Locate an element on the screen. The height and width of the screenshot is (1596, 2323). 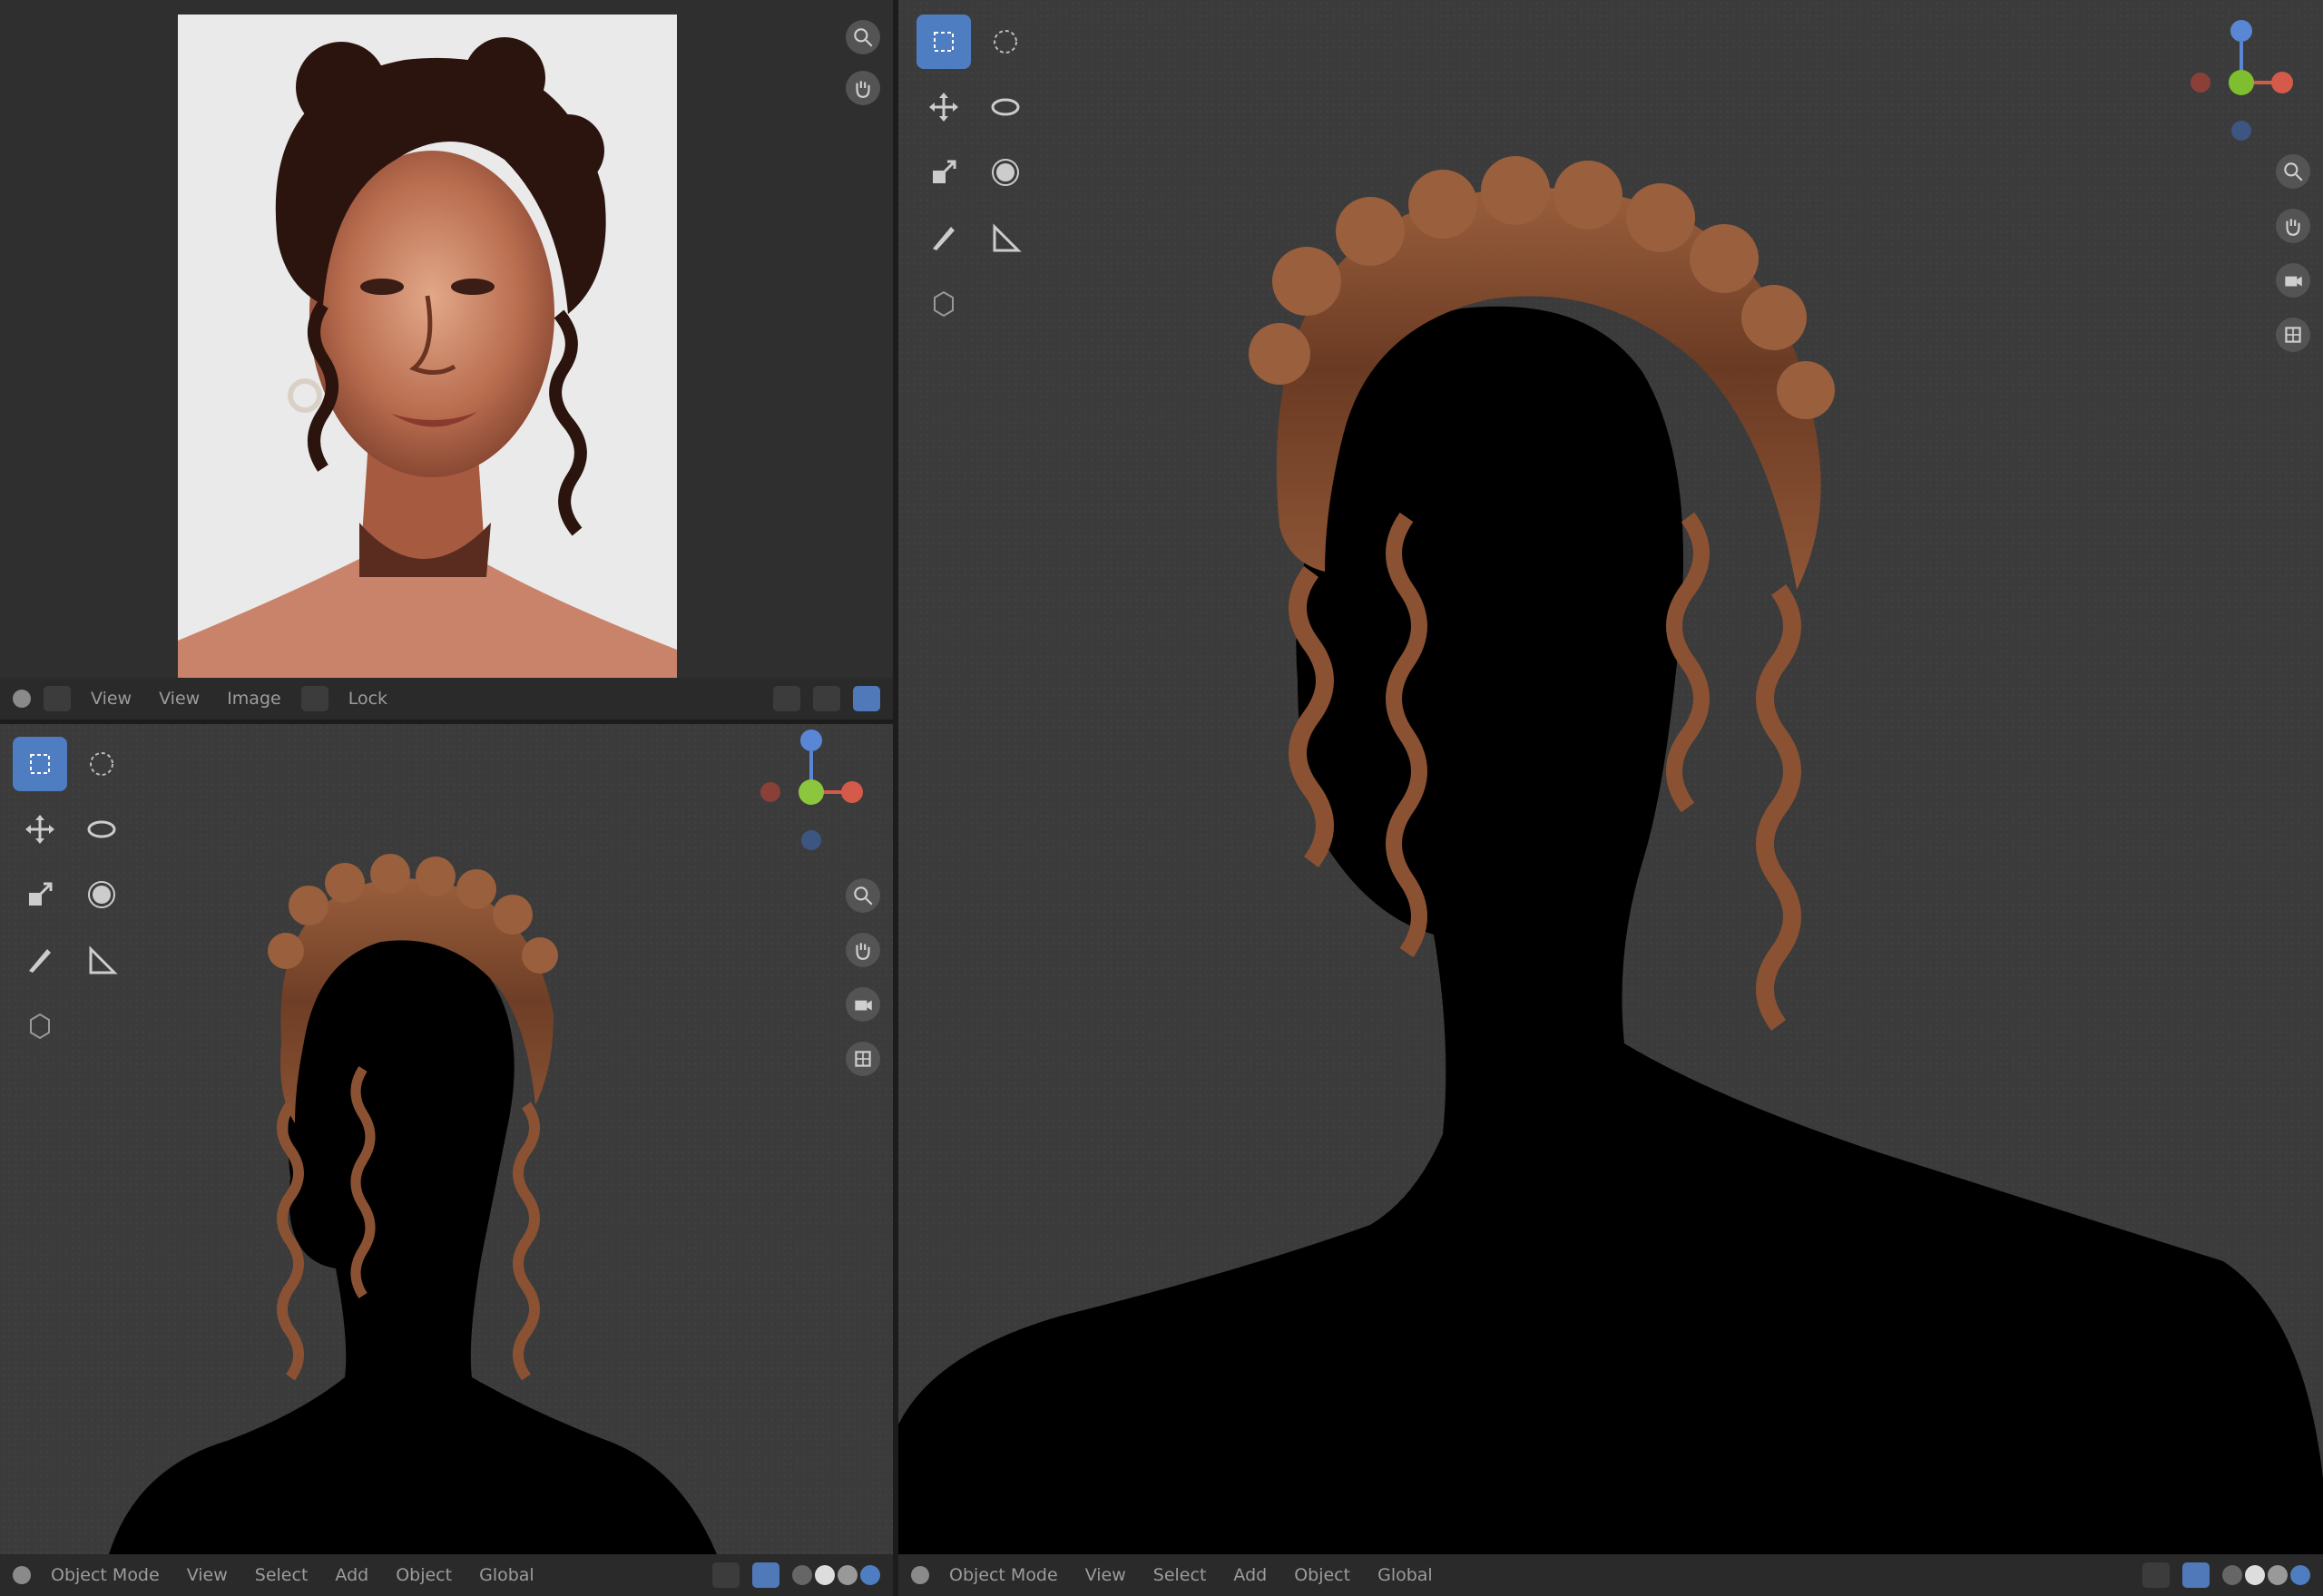
image-editor-header: View View Image Lock is located at coordinates (447, 699).